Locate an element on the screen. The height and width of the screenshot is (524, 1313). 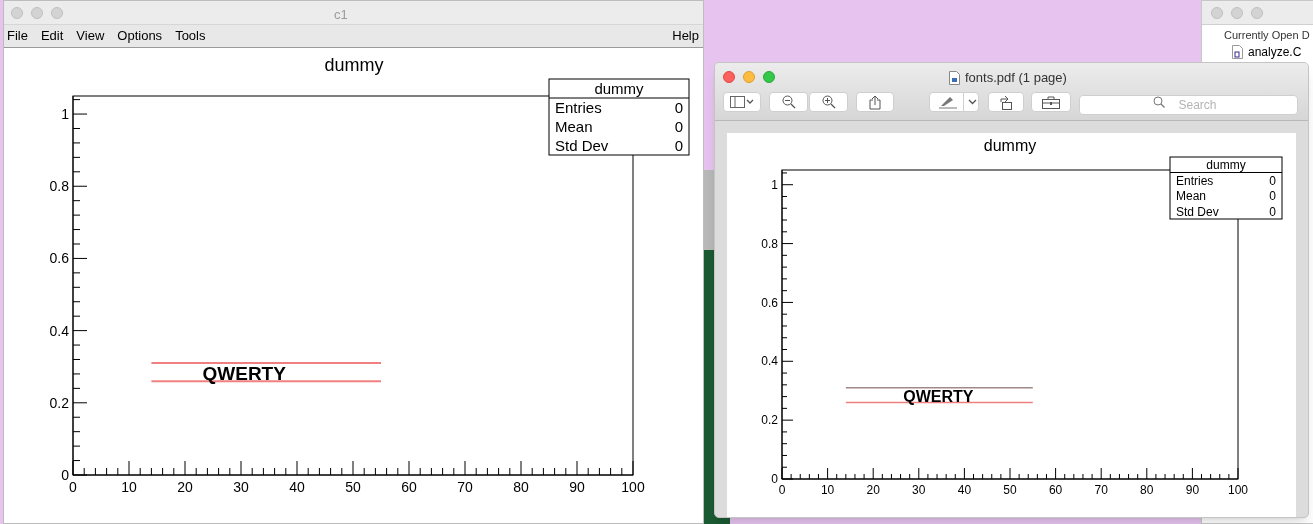
toolbox-icon is located at coordinates (1051, 102).